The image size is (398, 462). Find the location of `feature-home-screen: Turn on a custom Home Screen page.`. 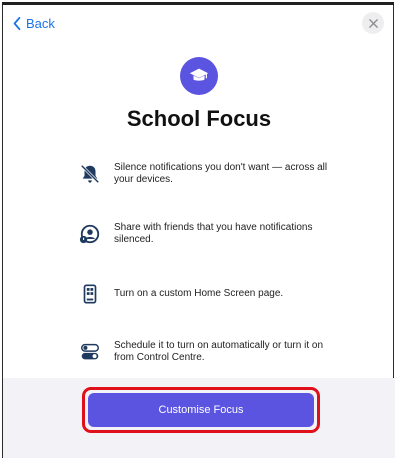

feature-home-screen: Turn on a custom Home Screen page. is located at coordinates (203, 294).